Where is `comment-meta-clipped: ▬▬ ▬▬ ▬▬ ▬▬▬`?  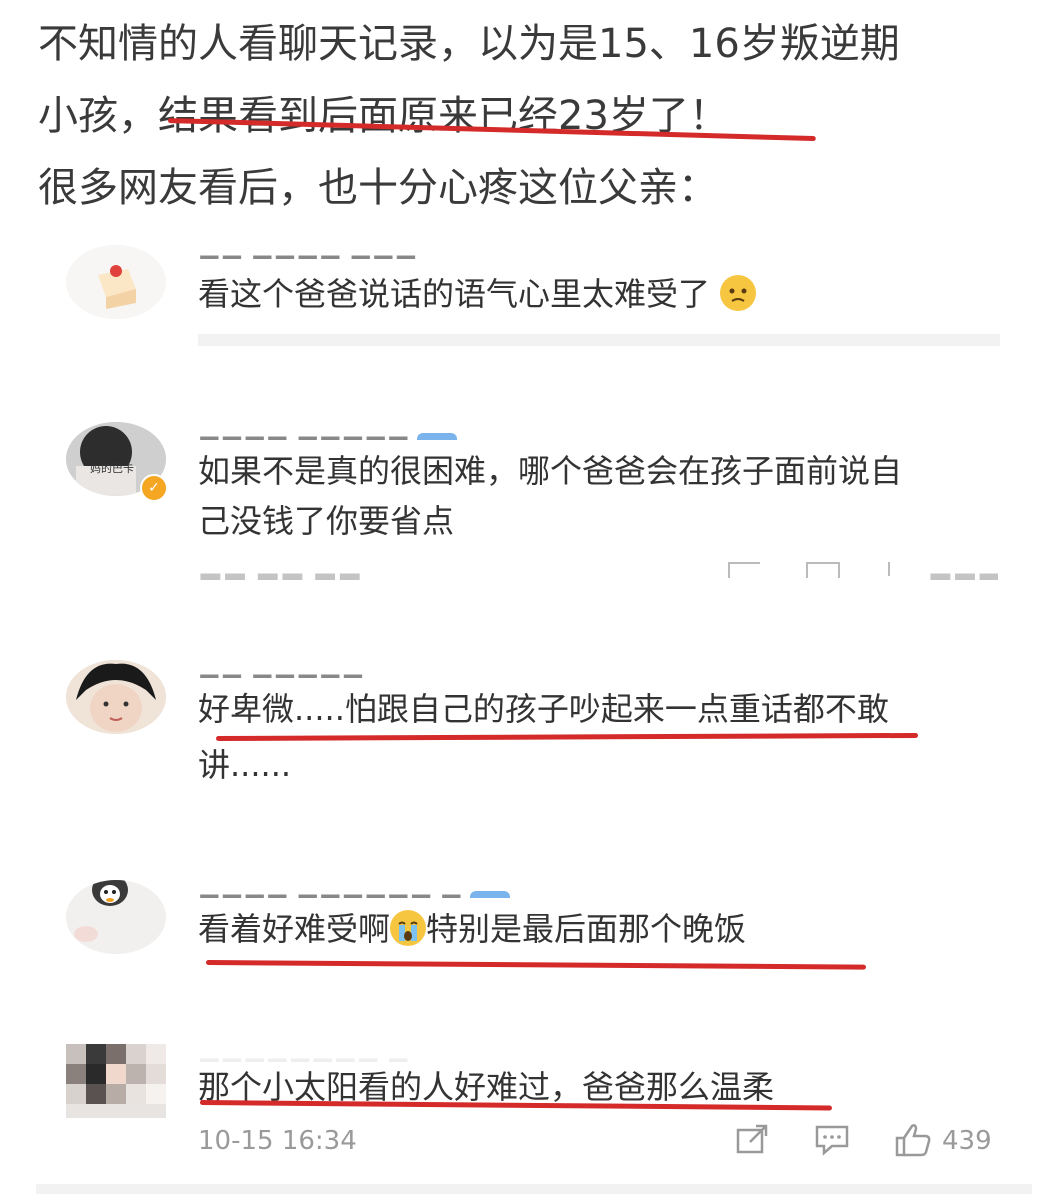 comment-meta-clipped: ▬▬ ▬▬ ▬▬ ▬▬▬ is located at coordinates (598, 571).